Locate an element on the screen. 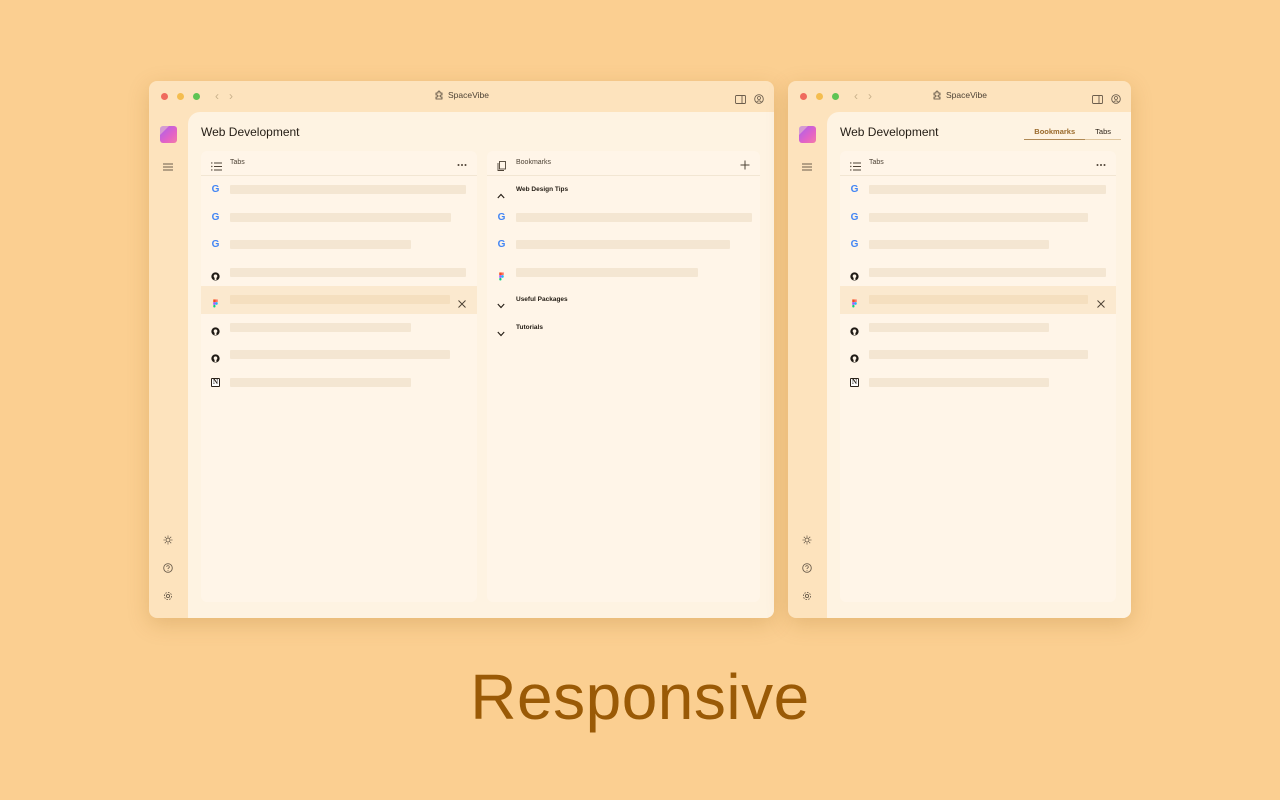 This screenshot has height=800, width=1280. chevron-up-icon is located at coordinates (501, 195).